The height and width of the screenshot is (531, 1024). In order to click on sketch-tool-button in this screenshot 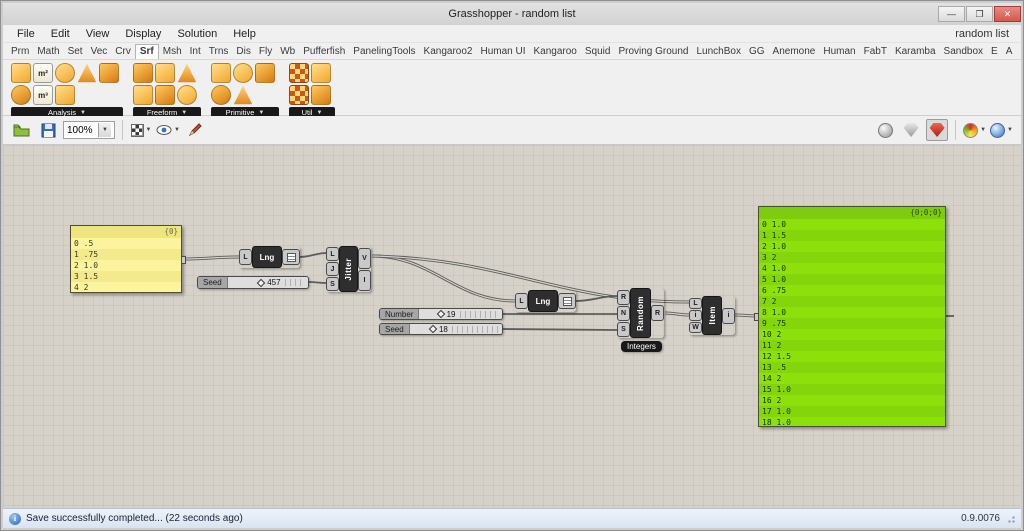, I will do `click(195, 130)`.